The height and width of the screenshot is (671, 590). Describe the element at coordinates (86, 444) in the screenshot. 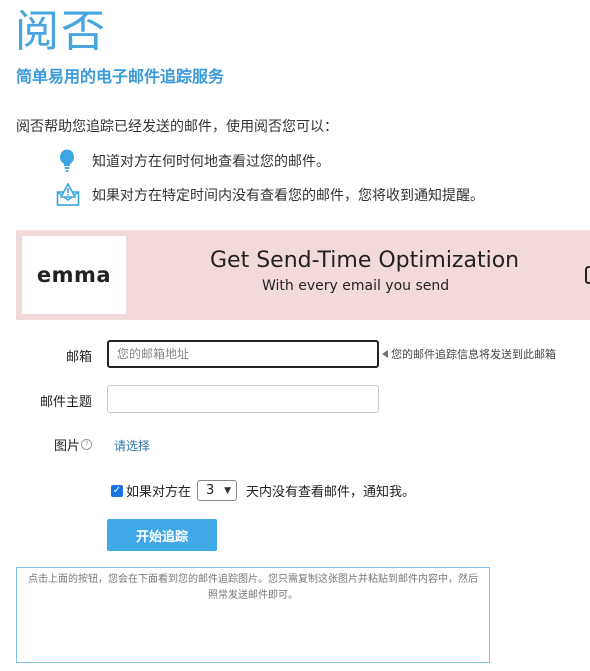

I see `help-icon: ?` at that location.